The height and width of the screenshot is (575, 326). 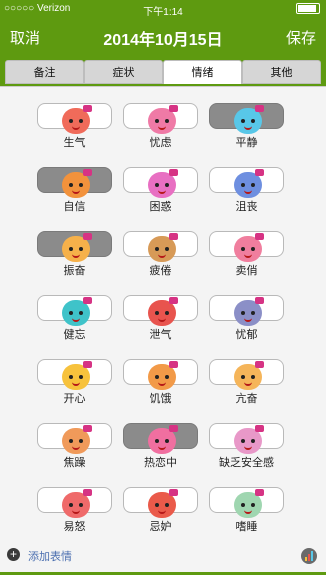 I want to click on emotion-label: 忧虑, so click(x=160, y=143).